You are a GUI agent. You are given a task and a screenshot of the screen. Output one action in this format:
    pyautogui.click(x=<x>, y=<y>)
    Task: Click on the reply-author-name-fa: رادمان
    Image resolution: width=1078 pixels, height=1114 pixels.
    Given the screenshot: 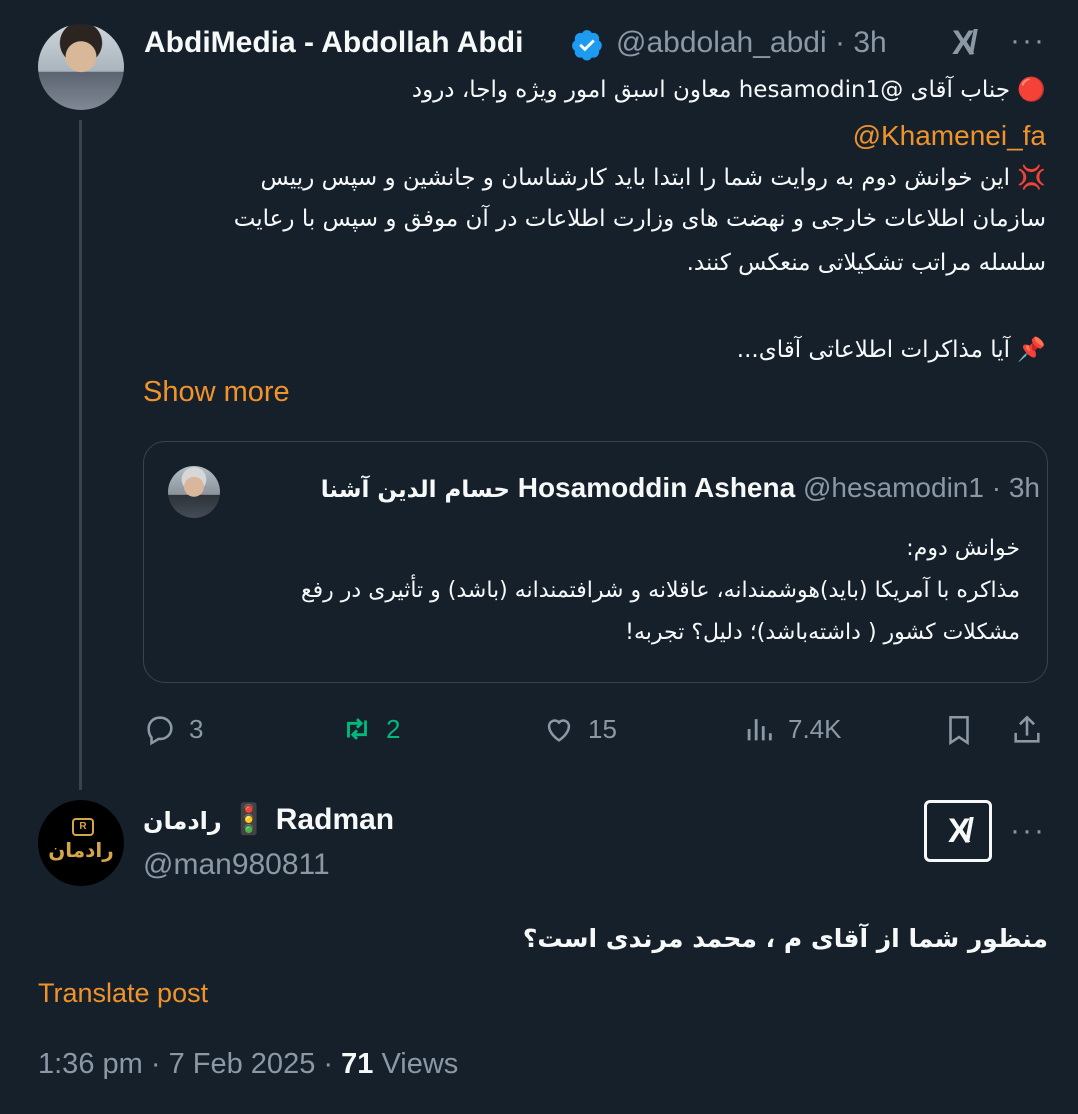 What is the action you would take?
    pyautogui.click(x=182, y=821)
    